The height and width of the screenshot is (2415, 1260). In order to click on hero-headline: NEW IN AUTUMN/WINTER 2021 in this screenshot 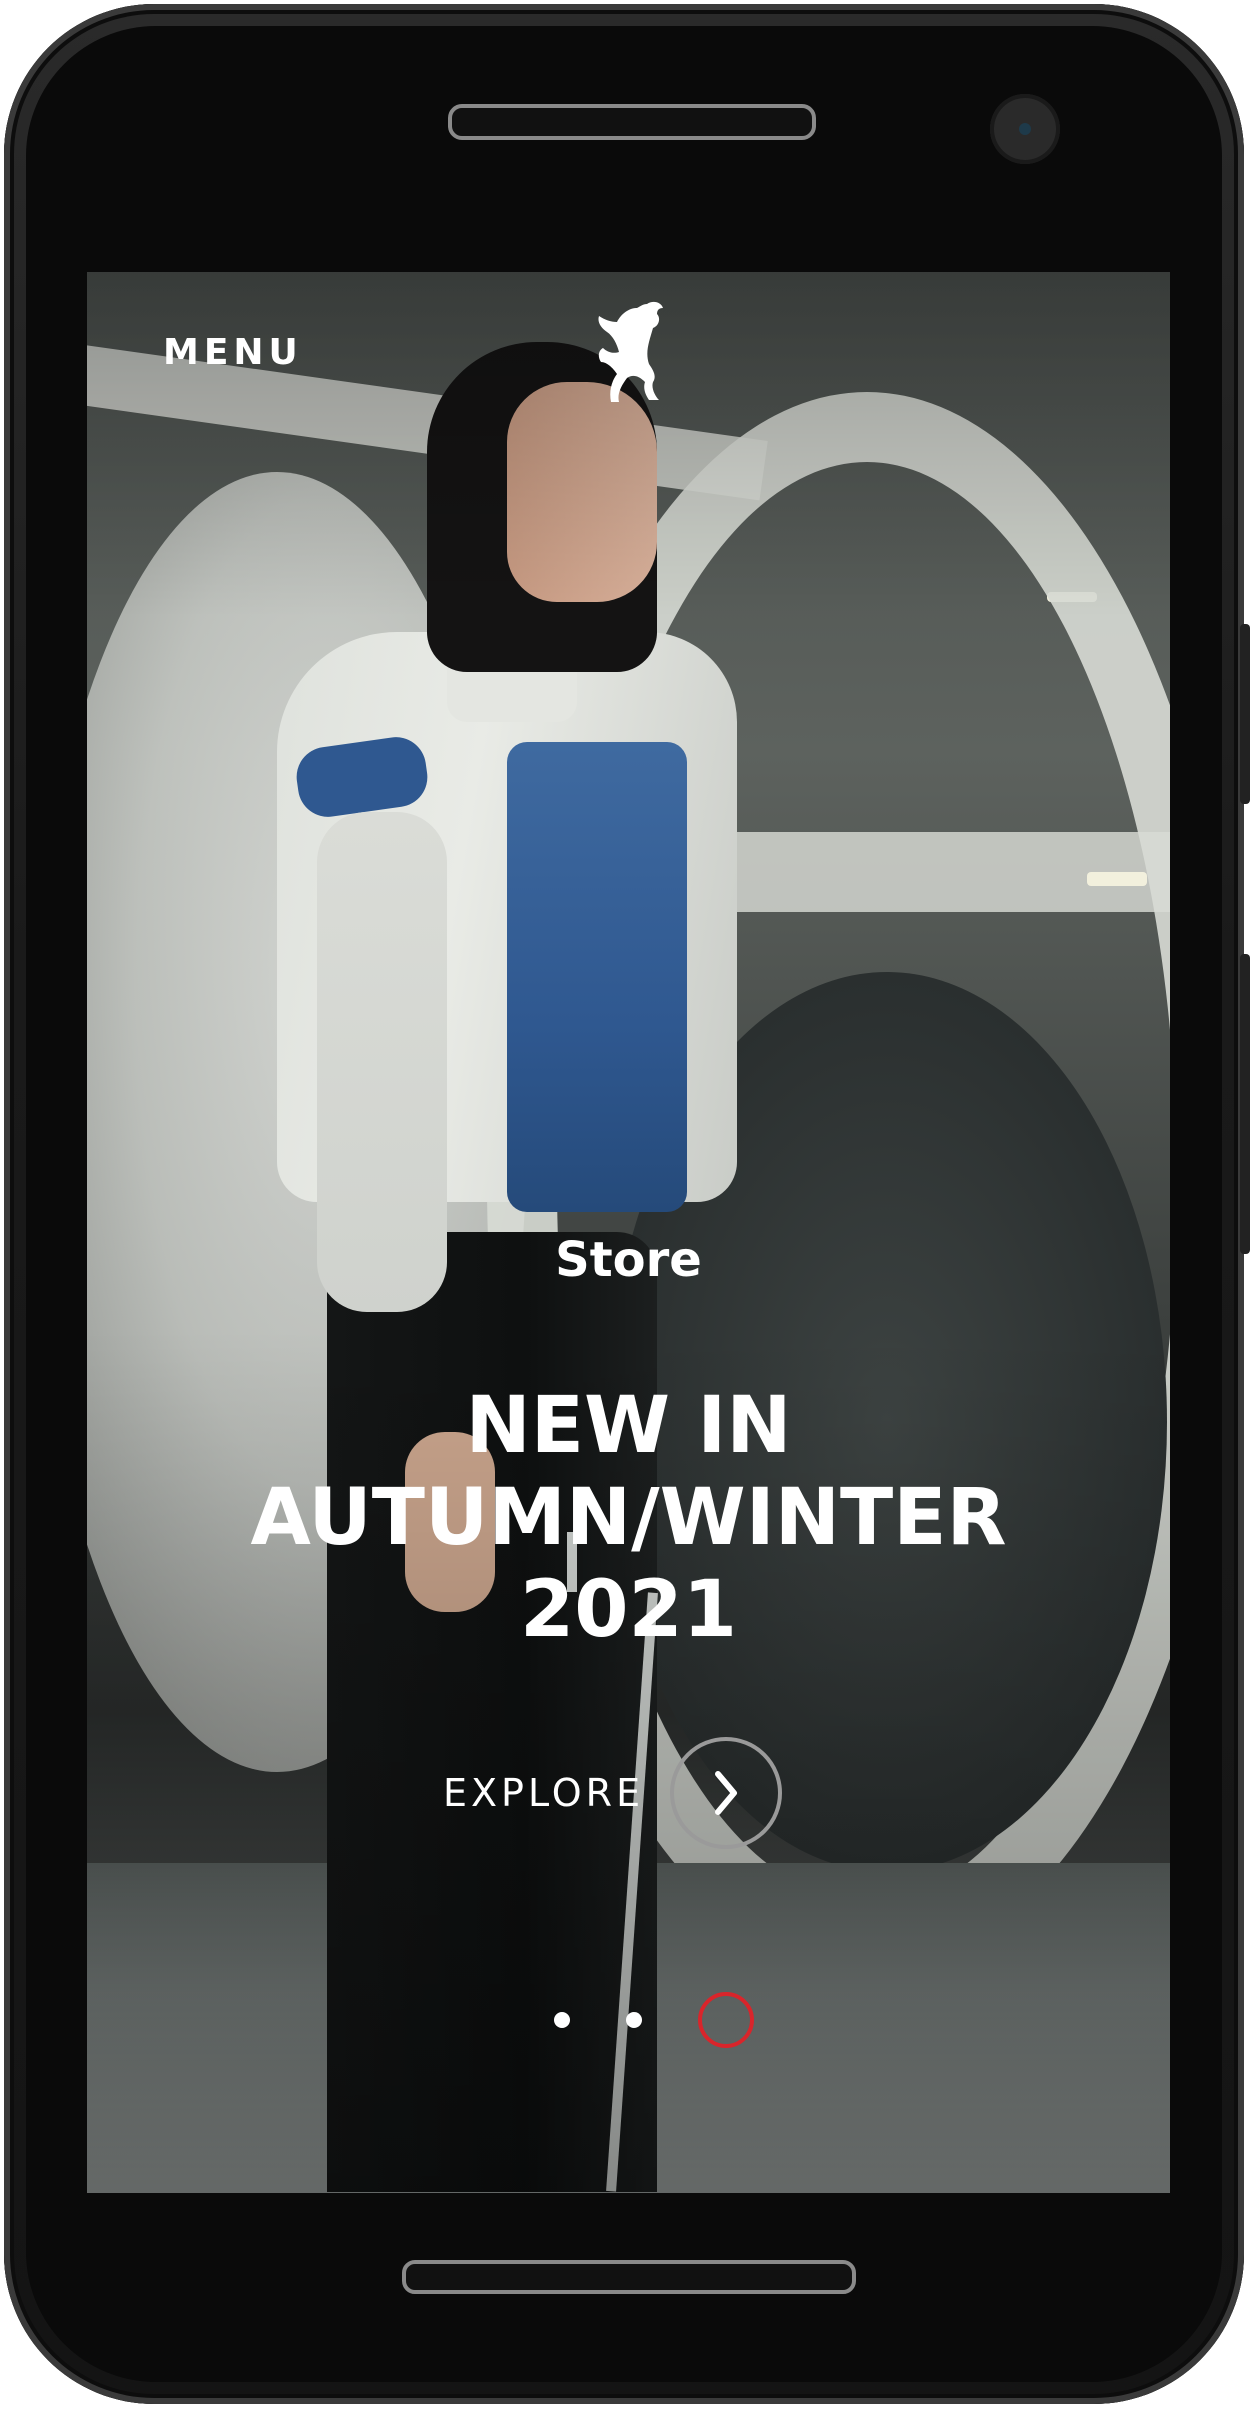, I will do `click(628, 1518)`.